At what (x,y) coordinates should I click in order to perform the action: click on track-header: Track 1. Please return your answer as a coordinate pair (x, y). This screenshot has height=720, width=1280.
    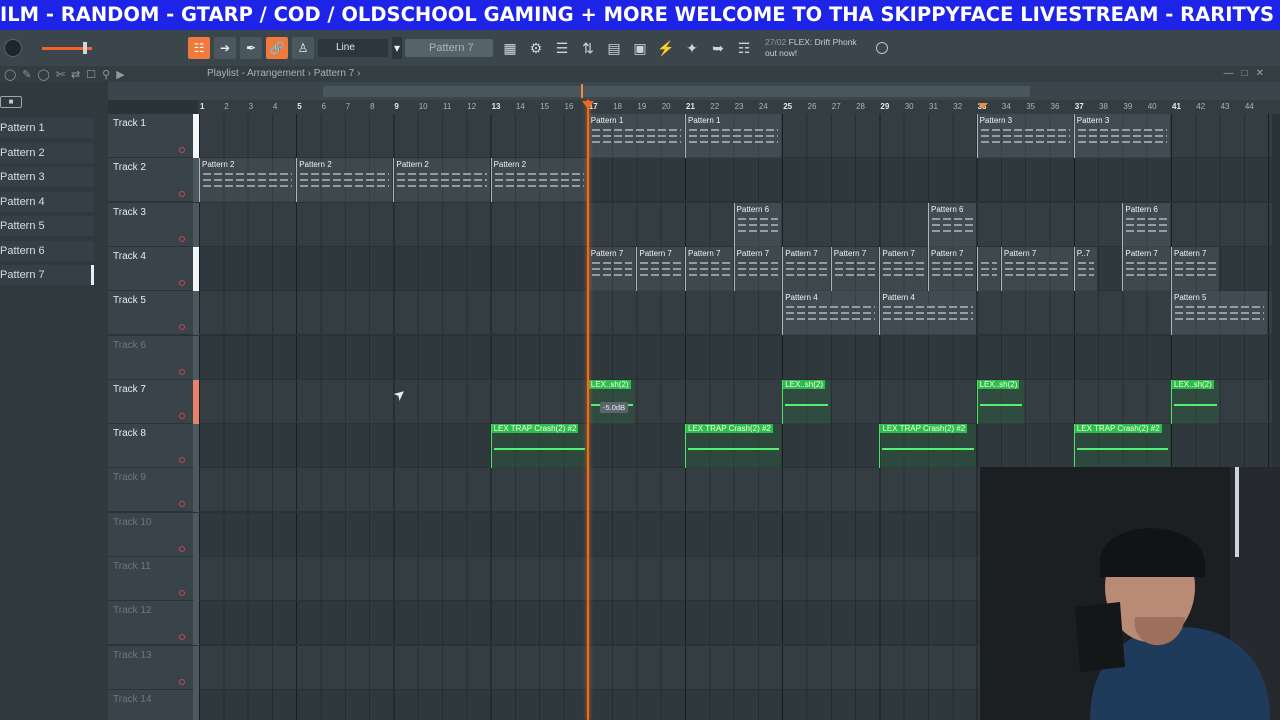
    Looking at the image, I should click on (150, 136).